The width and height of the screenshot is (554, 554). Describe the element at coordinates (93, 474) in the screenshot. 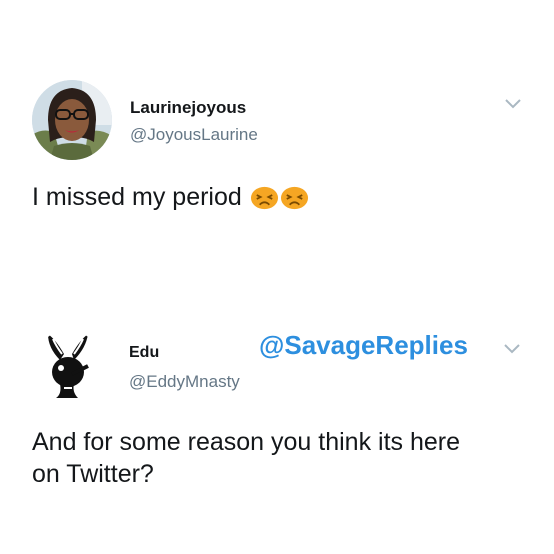

I see `tweet-text-line: on Twitter?` at that location.